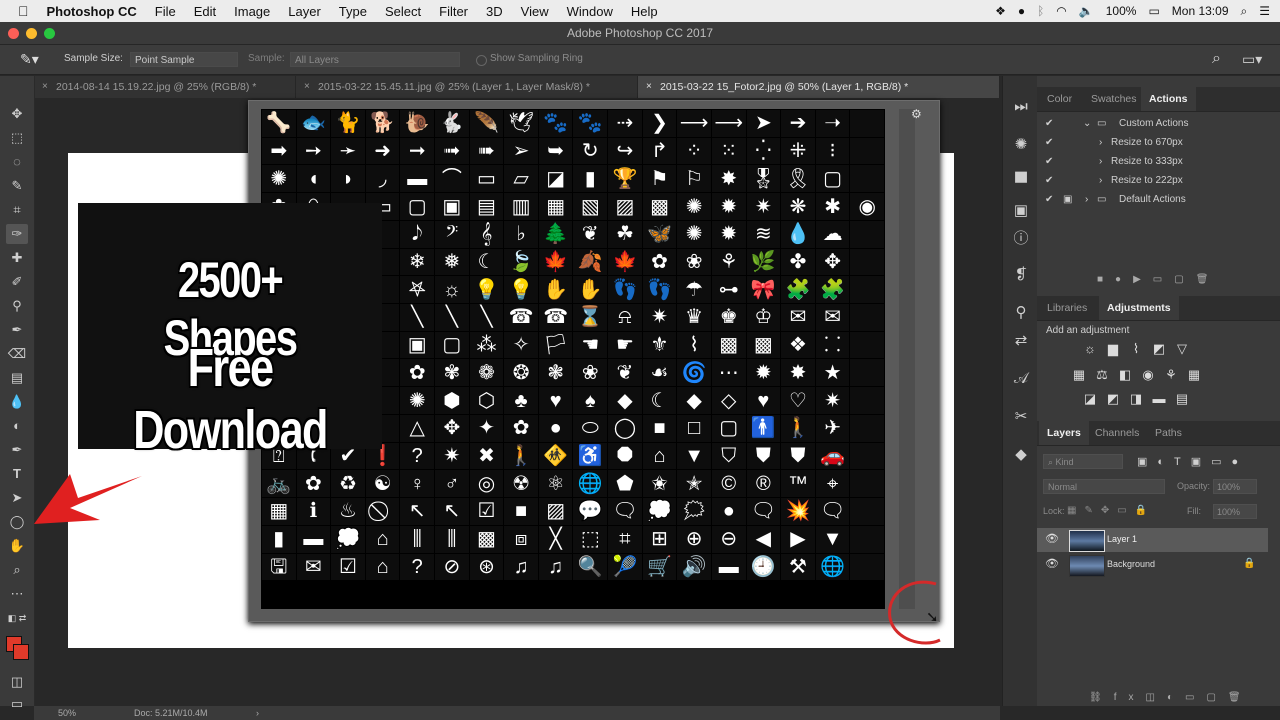 This screenshot has width=1280, height=720. What do you see at coordinates (728, 206) in the screenshot?
I see `shape-cell: ✹` at bounding box center [728, 206].